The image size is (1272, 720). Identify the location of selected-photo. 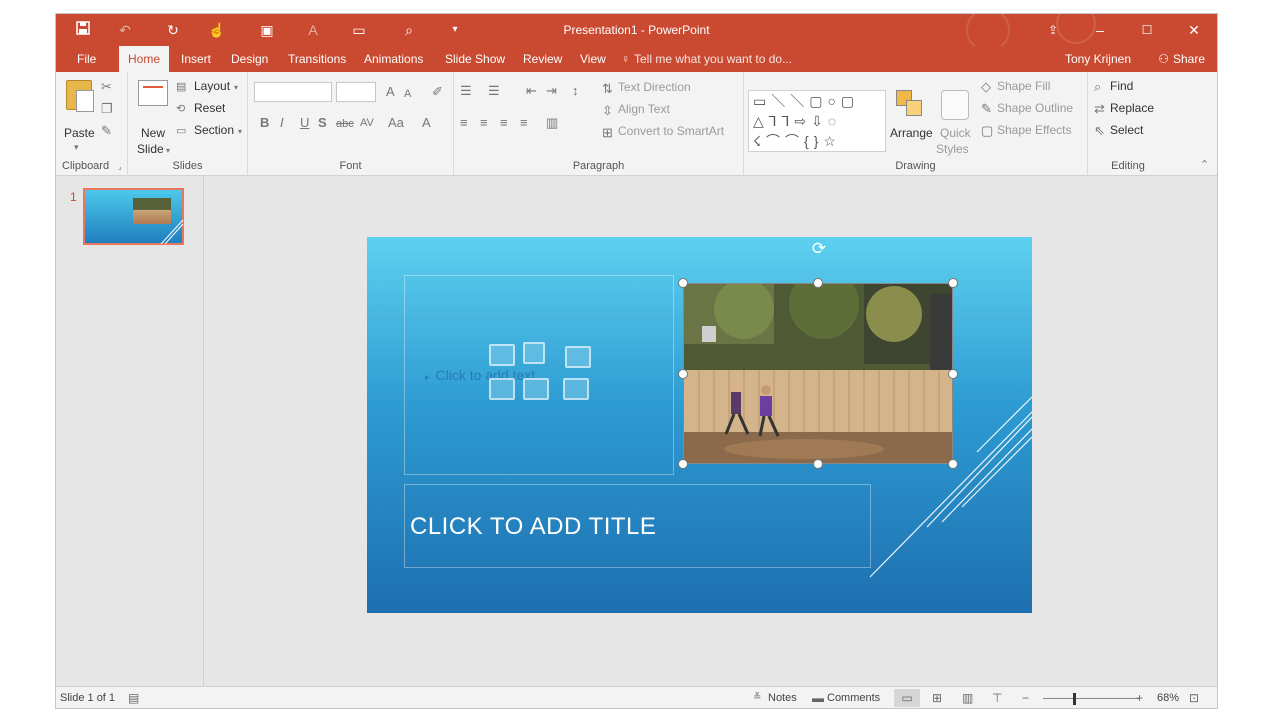
(818, 373).